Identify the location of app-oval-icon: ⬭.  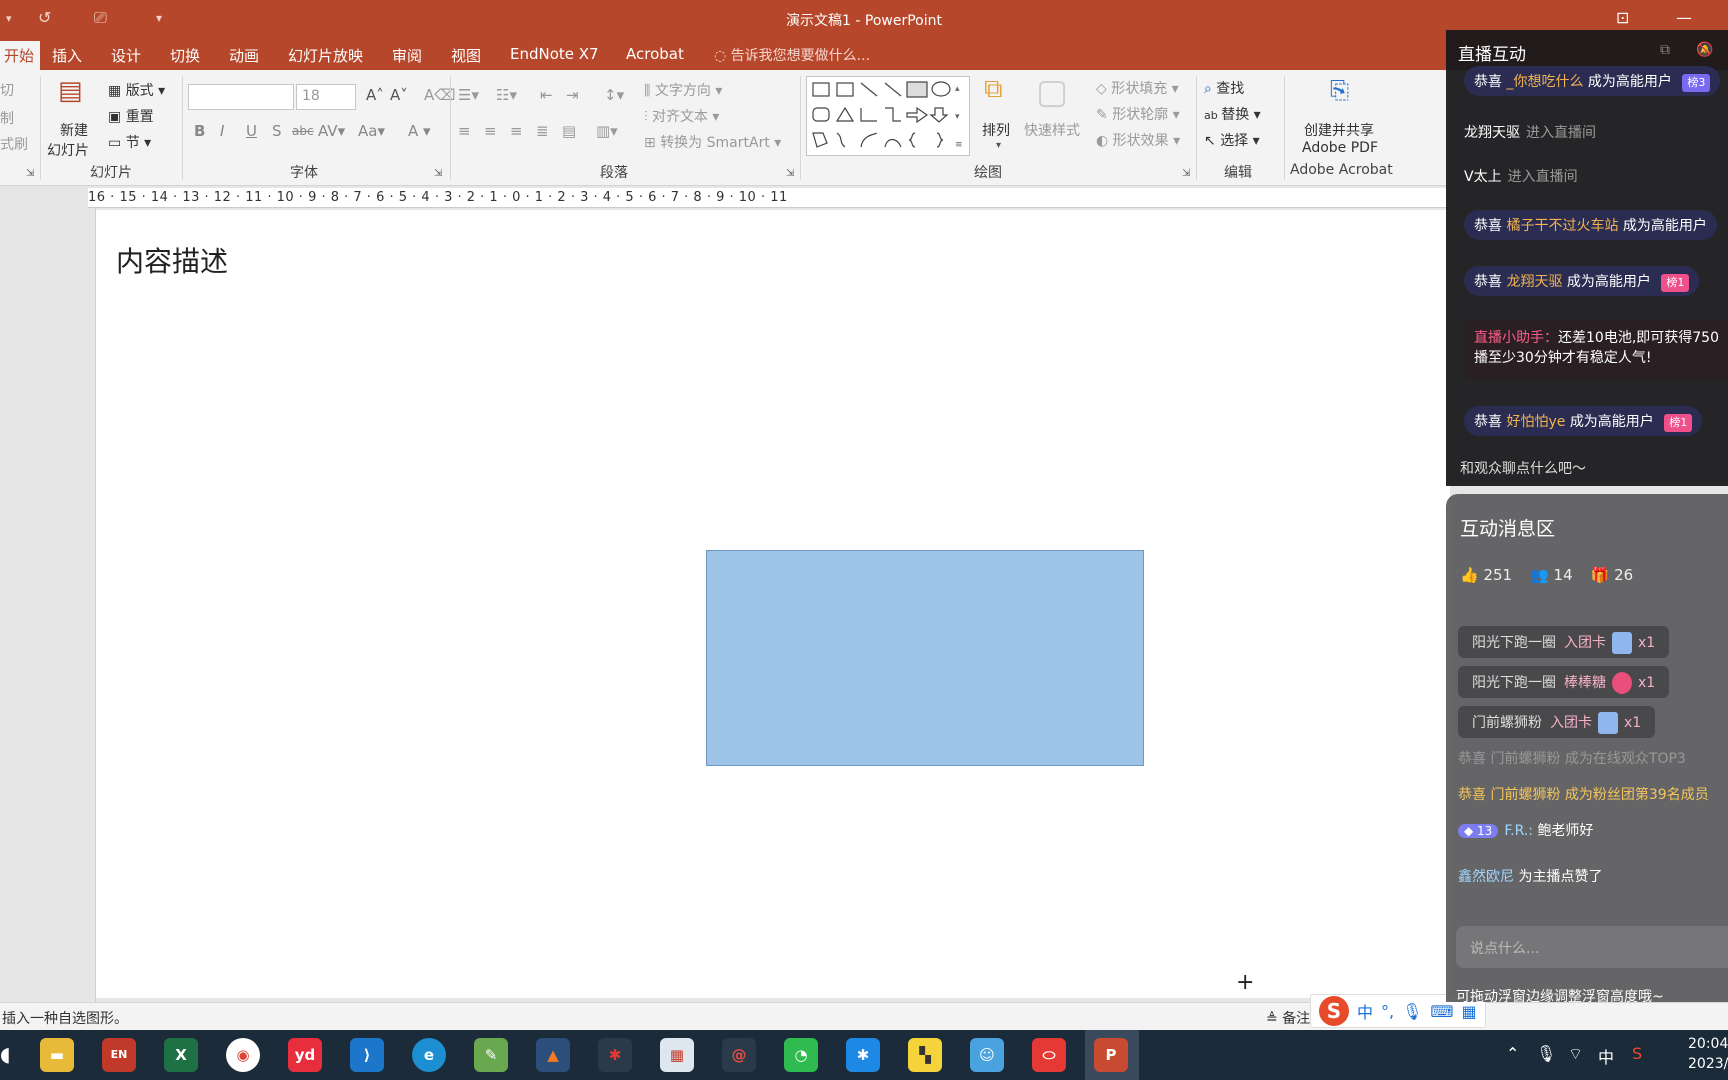
(1049, 1055).